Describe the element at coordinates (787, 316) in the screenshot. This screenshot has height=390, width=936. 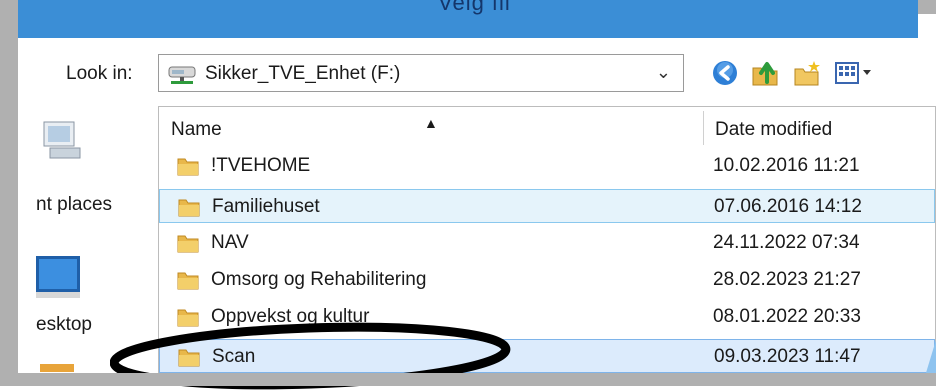
I see `file-date: 08.01.2022 20:33` at that location.